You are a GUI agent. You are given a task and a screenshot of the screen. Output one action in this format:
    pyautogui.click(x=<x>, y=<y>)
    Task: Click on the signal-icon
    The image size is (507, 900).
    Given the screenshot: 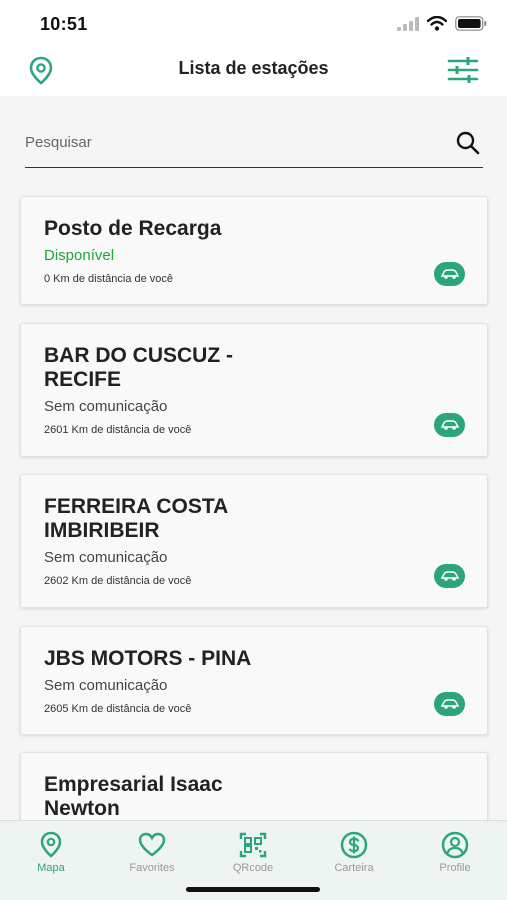 What is the action you would take?
    pyautogui.click(x=408, y=23)
    